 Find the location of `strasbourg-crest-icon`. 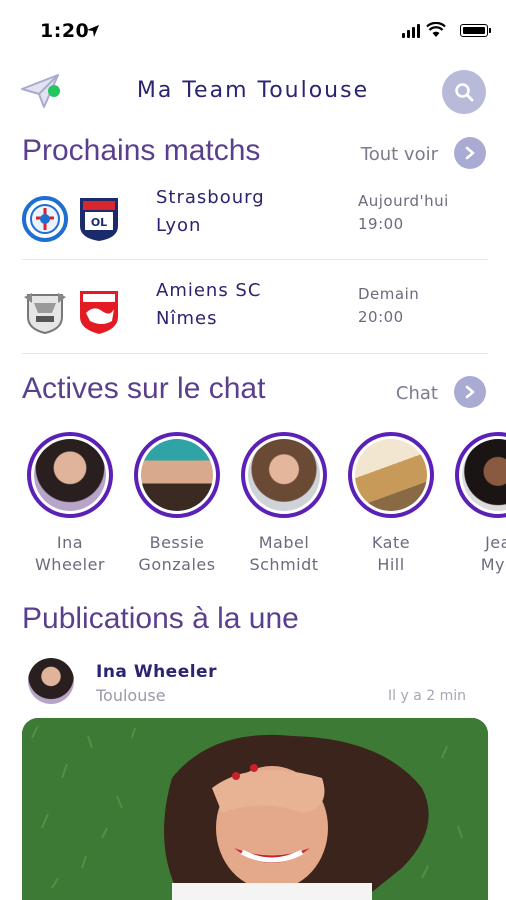

strasbourg-crest-icon is located at coordinates (45, 219).